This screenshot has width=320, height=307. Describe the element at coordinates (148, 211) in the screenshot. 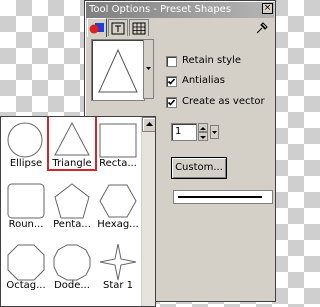

I see `vertical-scrollbar` at that location.